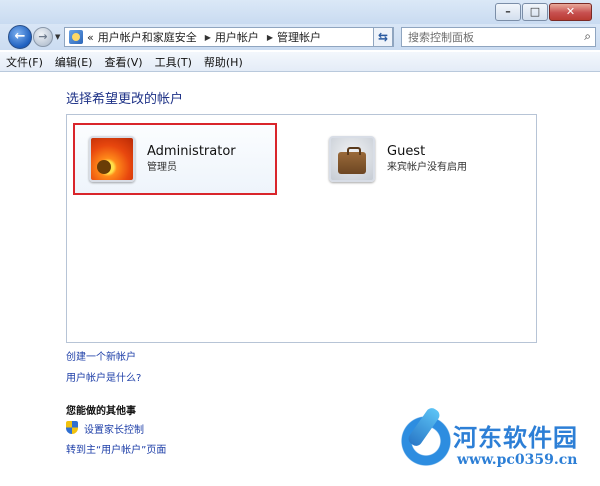  I want to click on suitcase-avatar-icon, so click(352, 159).